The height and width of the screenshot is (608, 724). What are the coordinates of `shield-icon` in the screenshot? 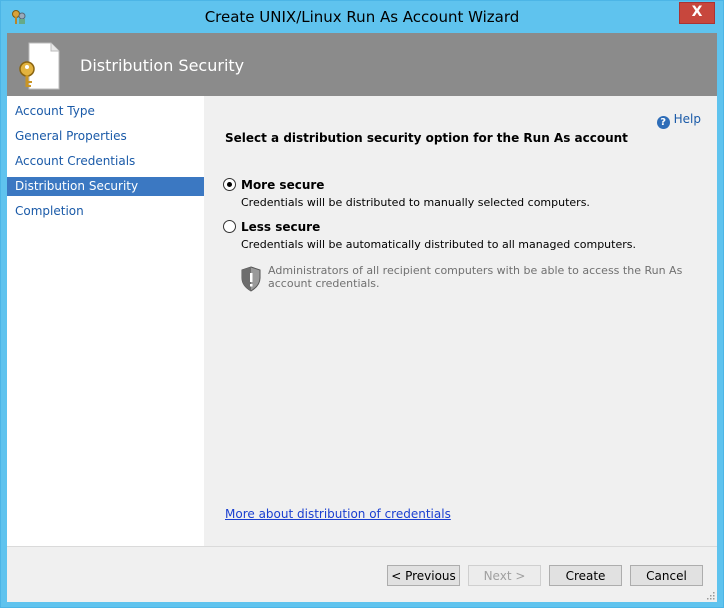 It's located at (251, 279).